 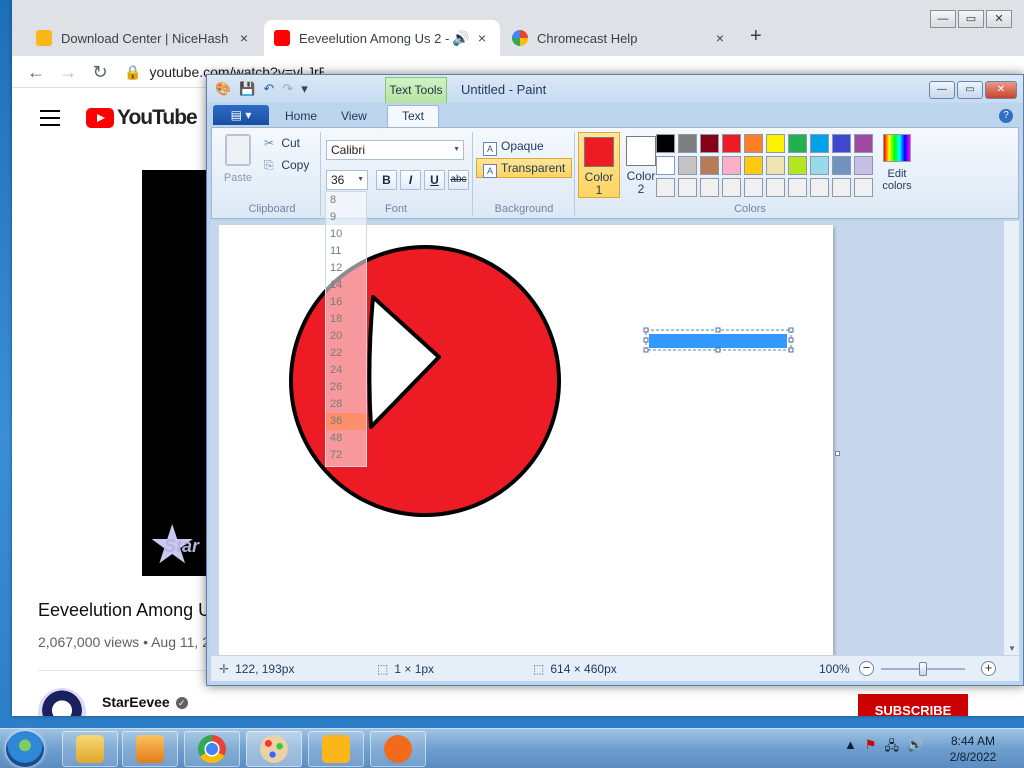 What do you see at coordinates (988, 668) in the screenshot?
I see `zoom-in-button: +` at bounding box center [988, 668].